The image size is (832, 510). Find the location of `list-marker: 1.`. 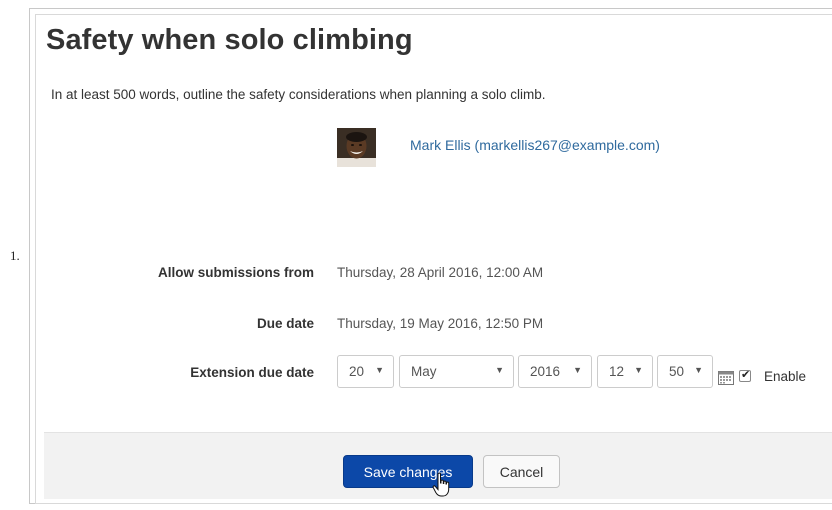

list-marker: 1. is located at coordinates (15, 255).